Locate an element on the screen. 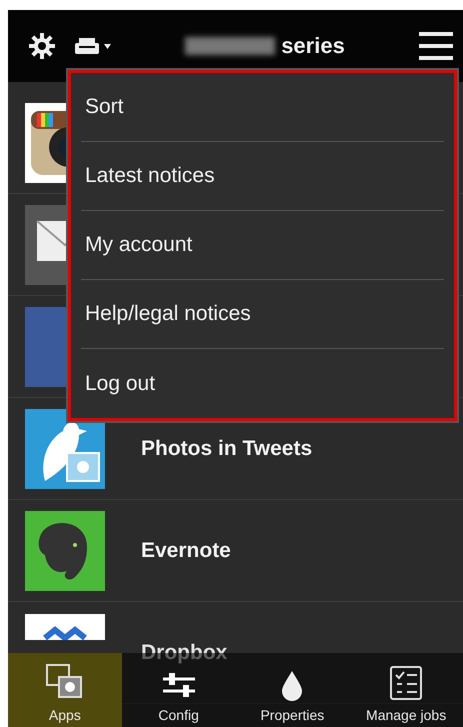 The image size is (463, 727). printer-title: series is located at coordinates (313, 46).